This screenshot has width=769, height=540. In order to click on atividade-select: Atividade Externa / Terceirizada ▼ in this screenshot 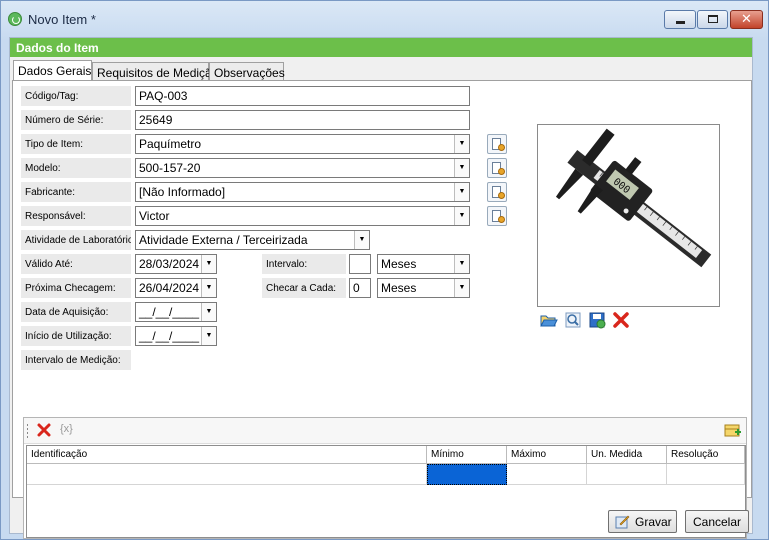, I will do `click(252, 240)`.